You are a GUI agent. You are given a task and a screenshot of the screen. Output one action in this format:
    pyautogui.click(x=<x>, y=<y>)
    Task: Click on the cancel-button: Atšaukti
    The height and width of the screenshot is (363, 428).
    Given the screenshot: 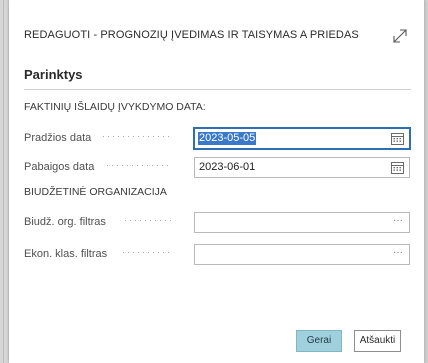 What is the action you would take?
    pyautogui.click(x=377, y=341)
    